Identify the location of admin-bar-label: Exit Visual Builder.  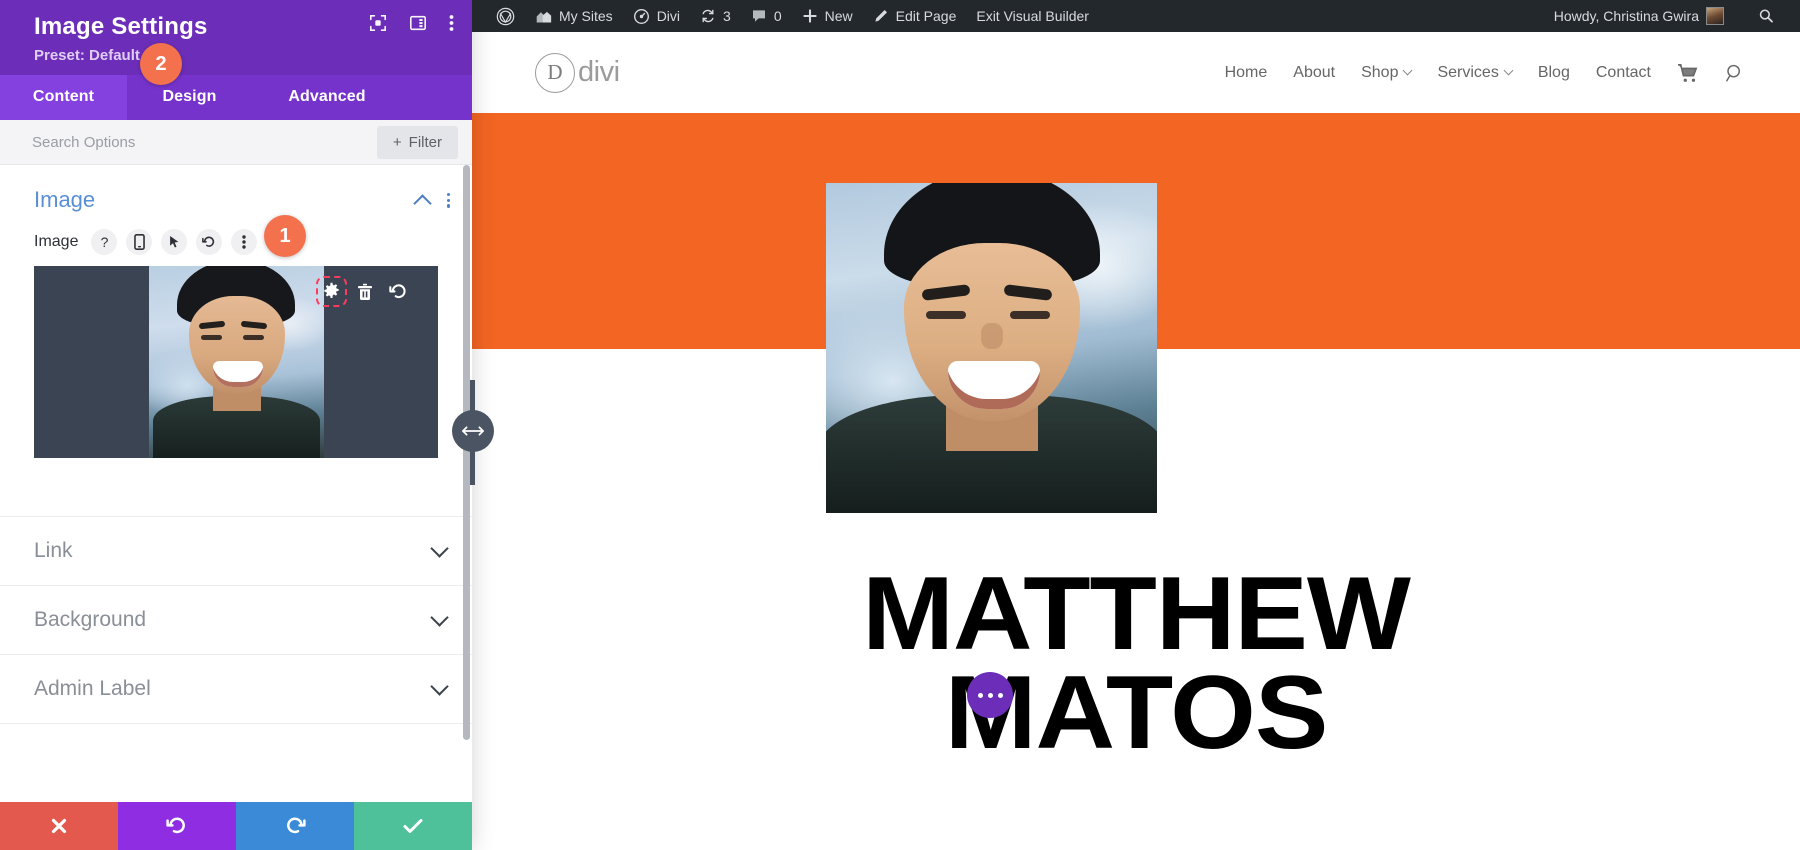
(1032, 16).